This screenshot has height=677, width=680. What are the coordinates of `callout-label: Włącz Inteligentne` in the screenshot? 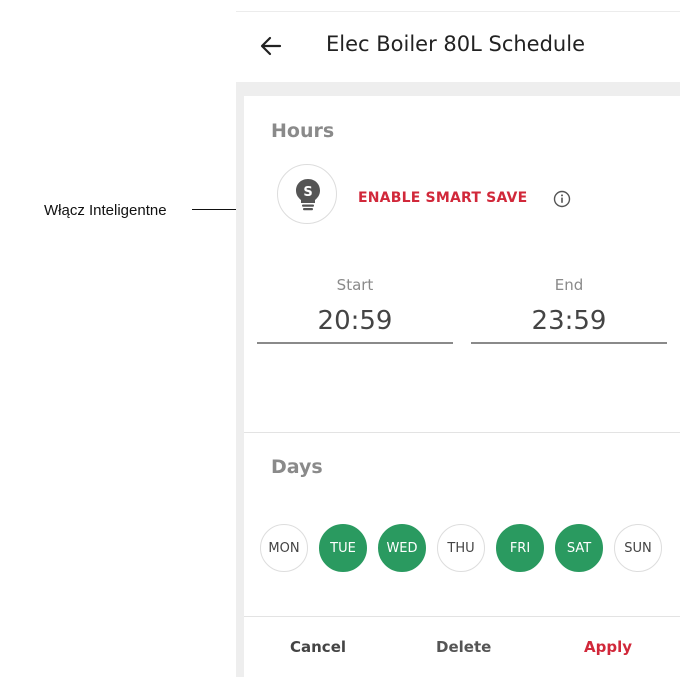 It's located at (105, 210).